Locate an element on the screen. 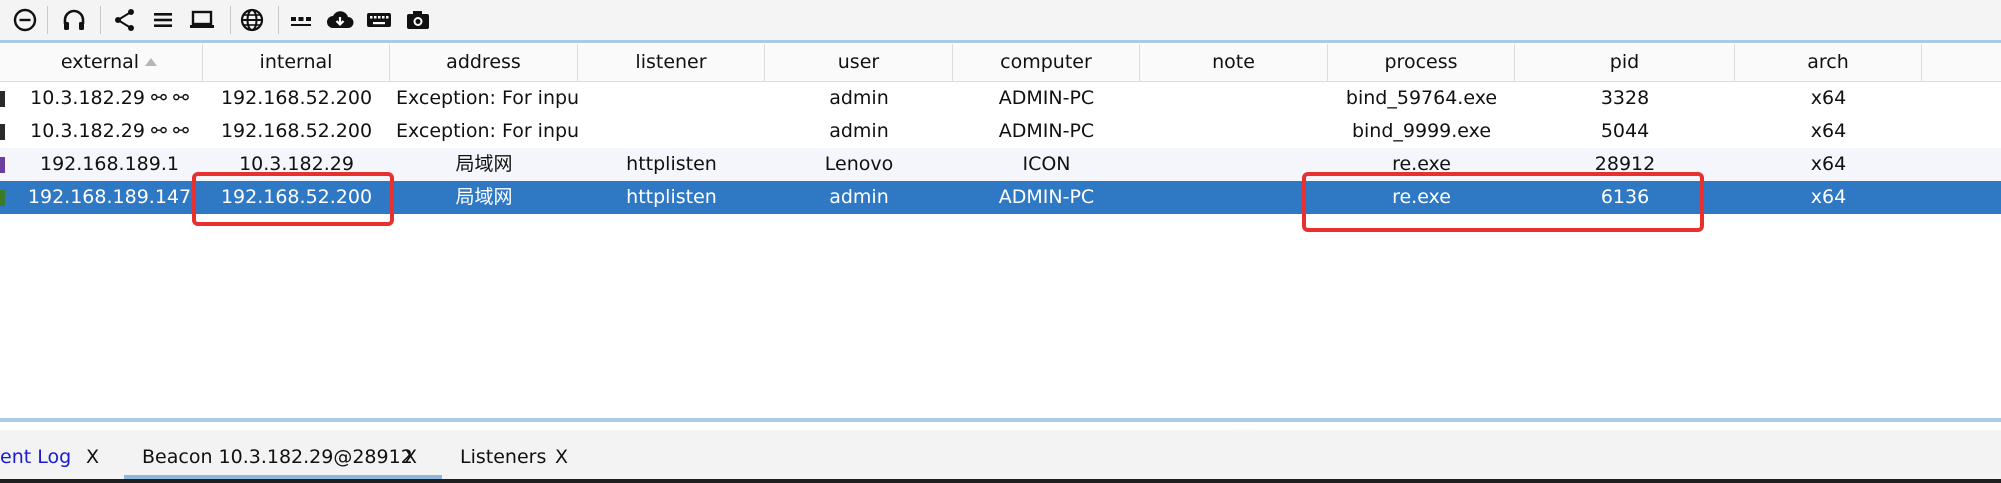 The image size is (2001, 483). tab-beacon: Beacon 10.3.182.29@28912 is located at coordinates (277, 457).